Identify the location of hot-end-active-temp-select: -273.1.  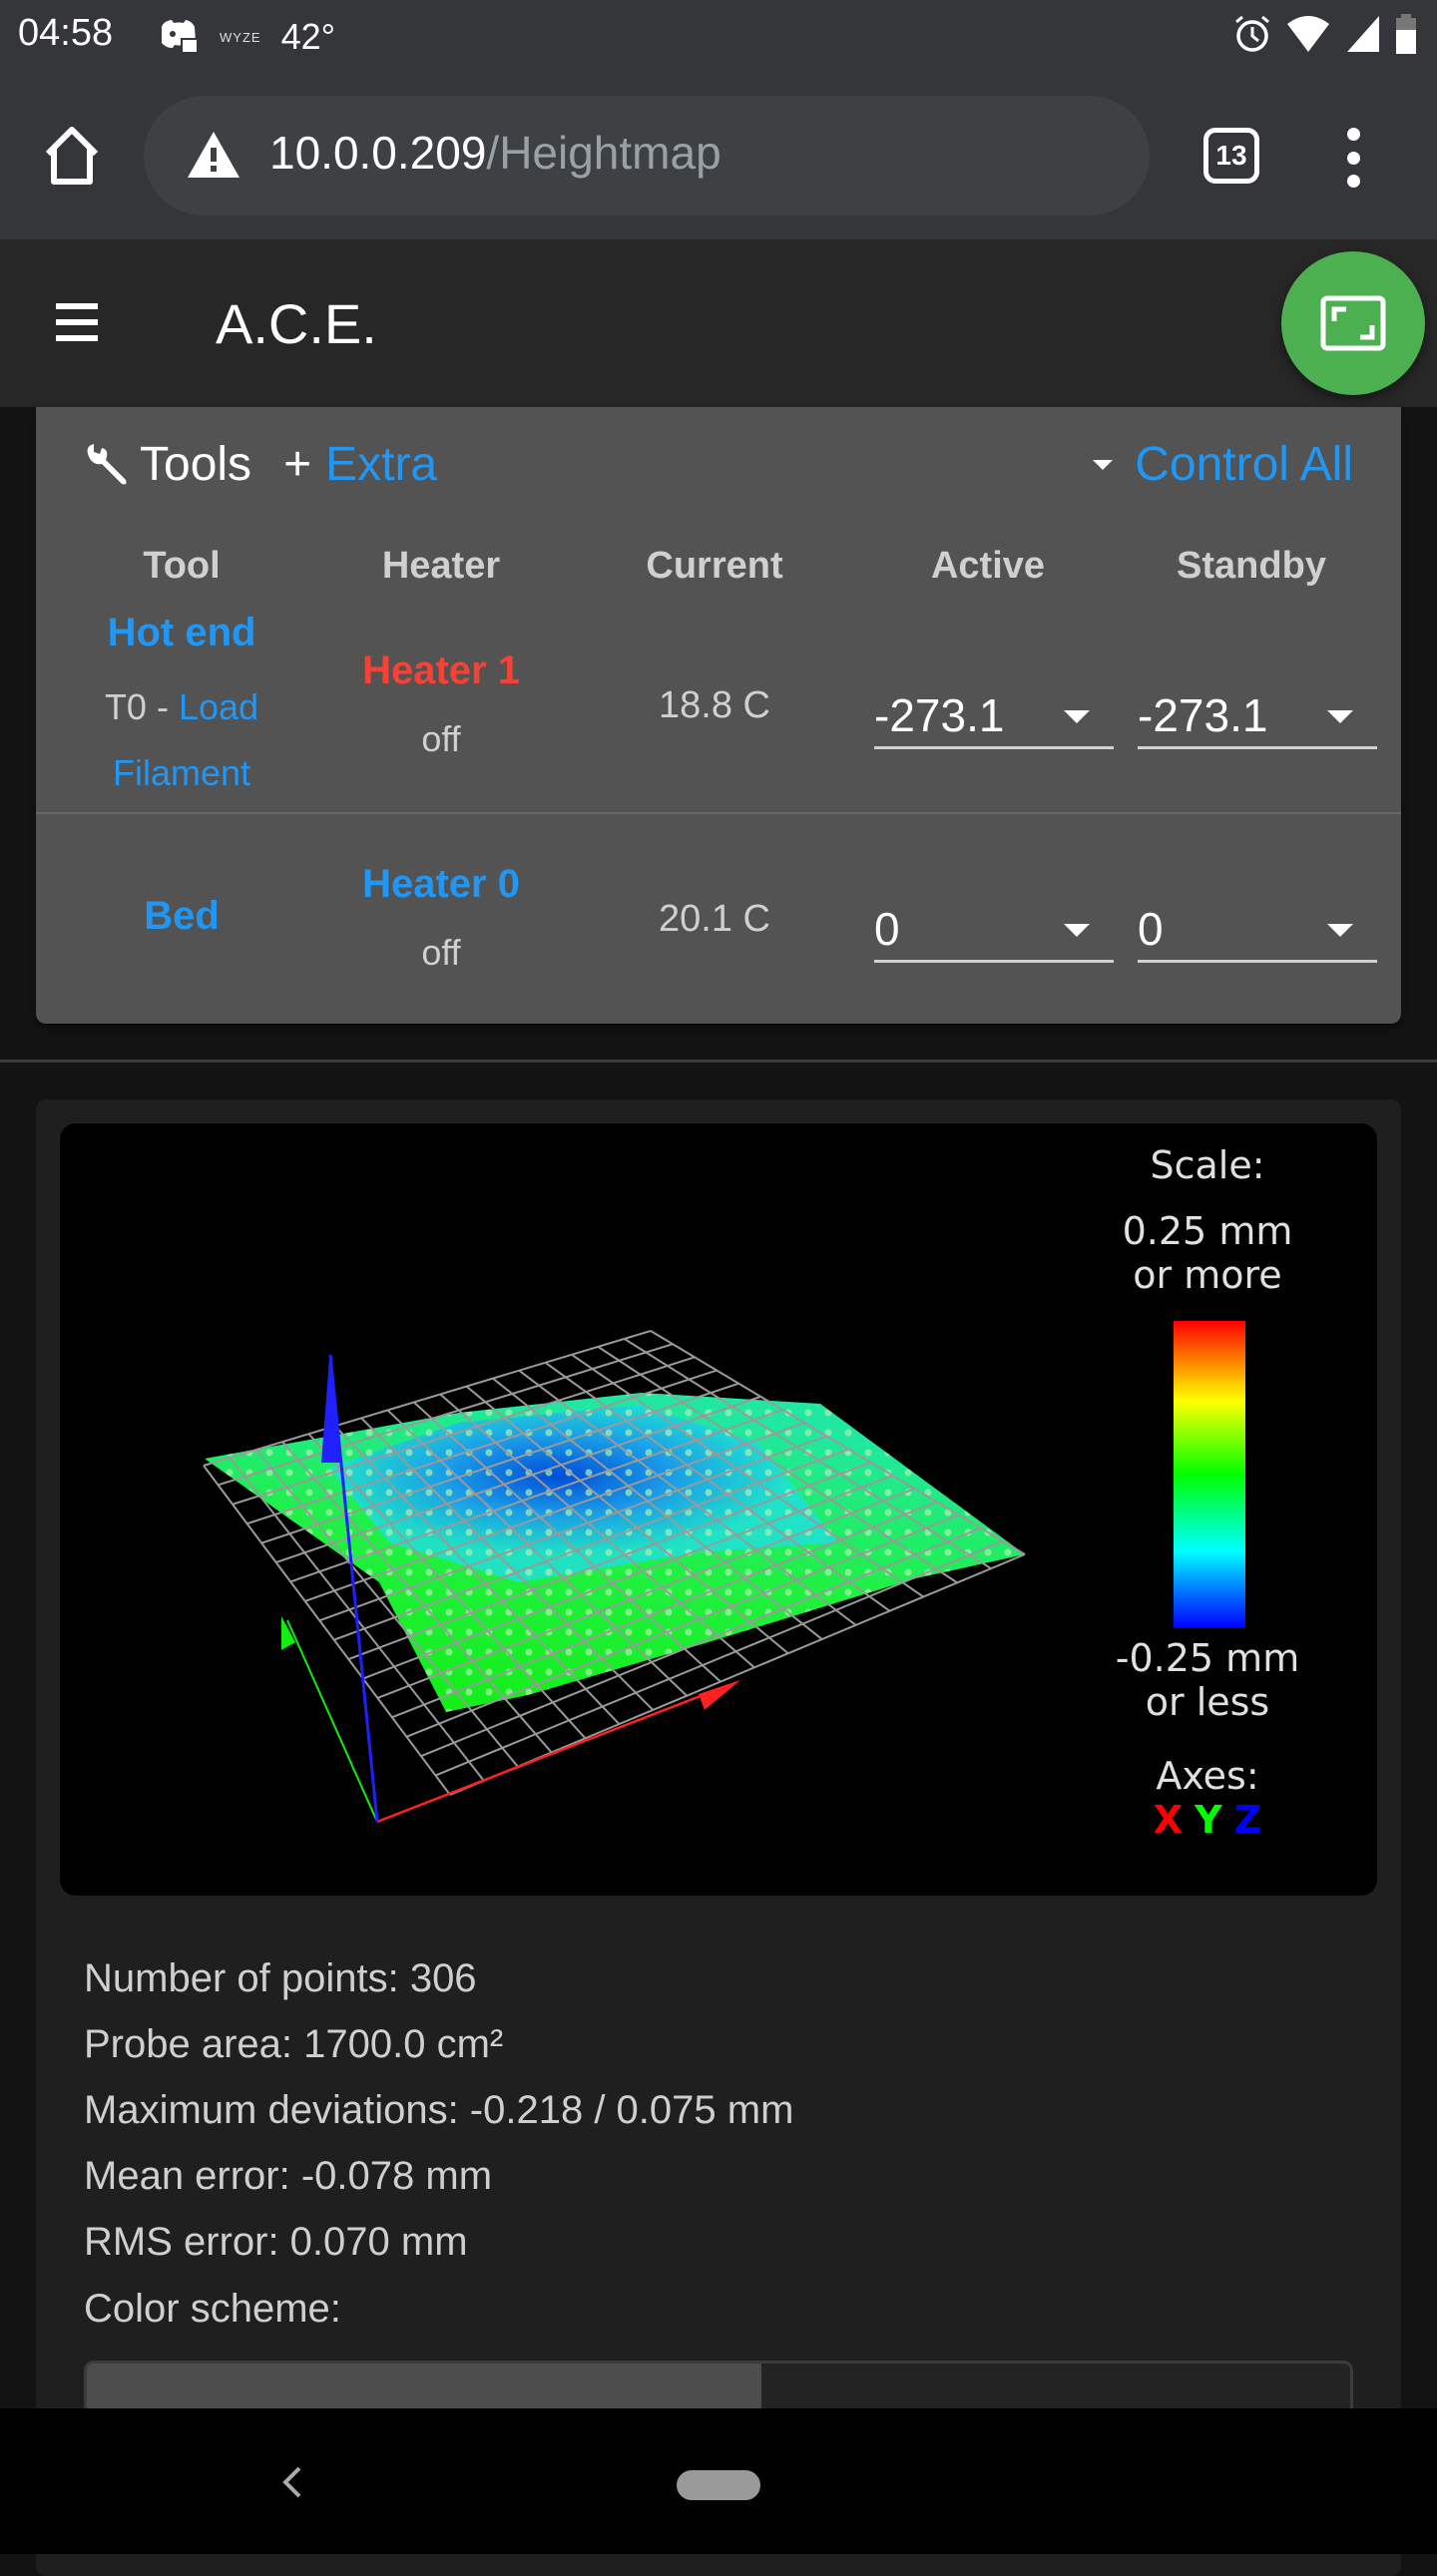
(994, 719).